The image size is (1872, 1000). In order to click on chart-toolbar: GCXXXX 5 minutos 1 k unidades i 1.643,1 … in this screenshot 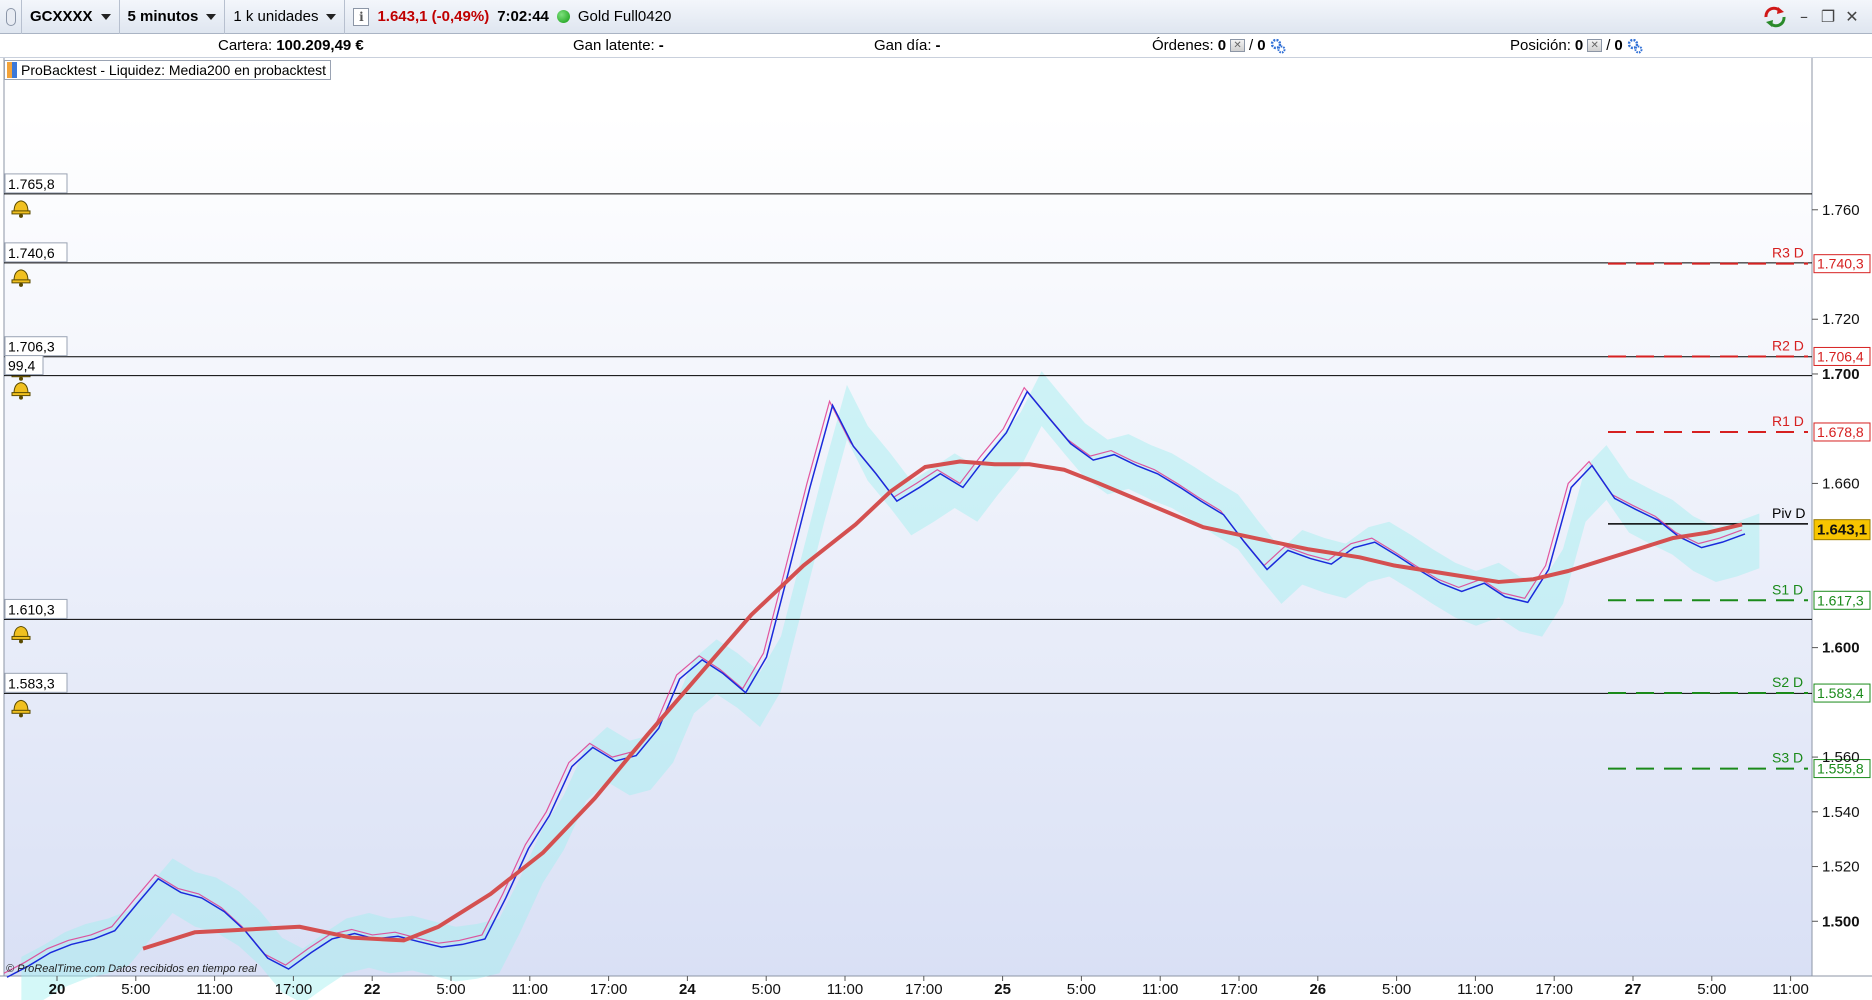, I will do `click(936, 17)`.